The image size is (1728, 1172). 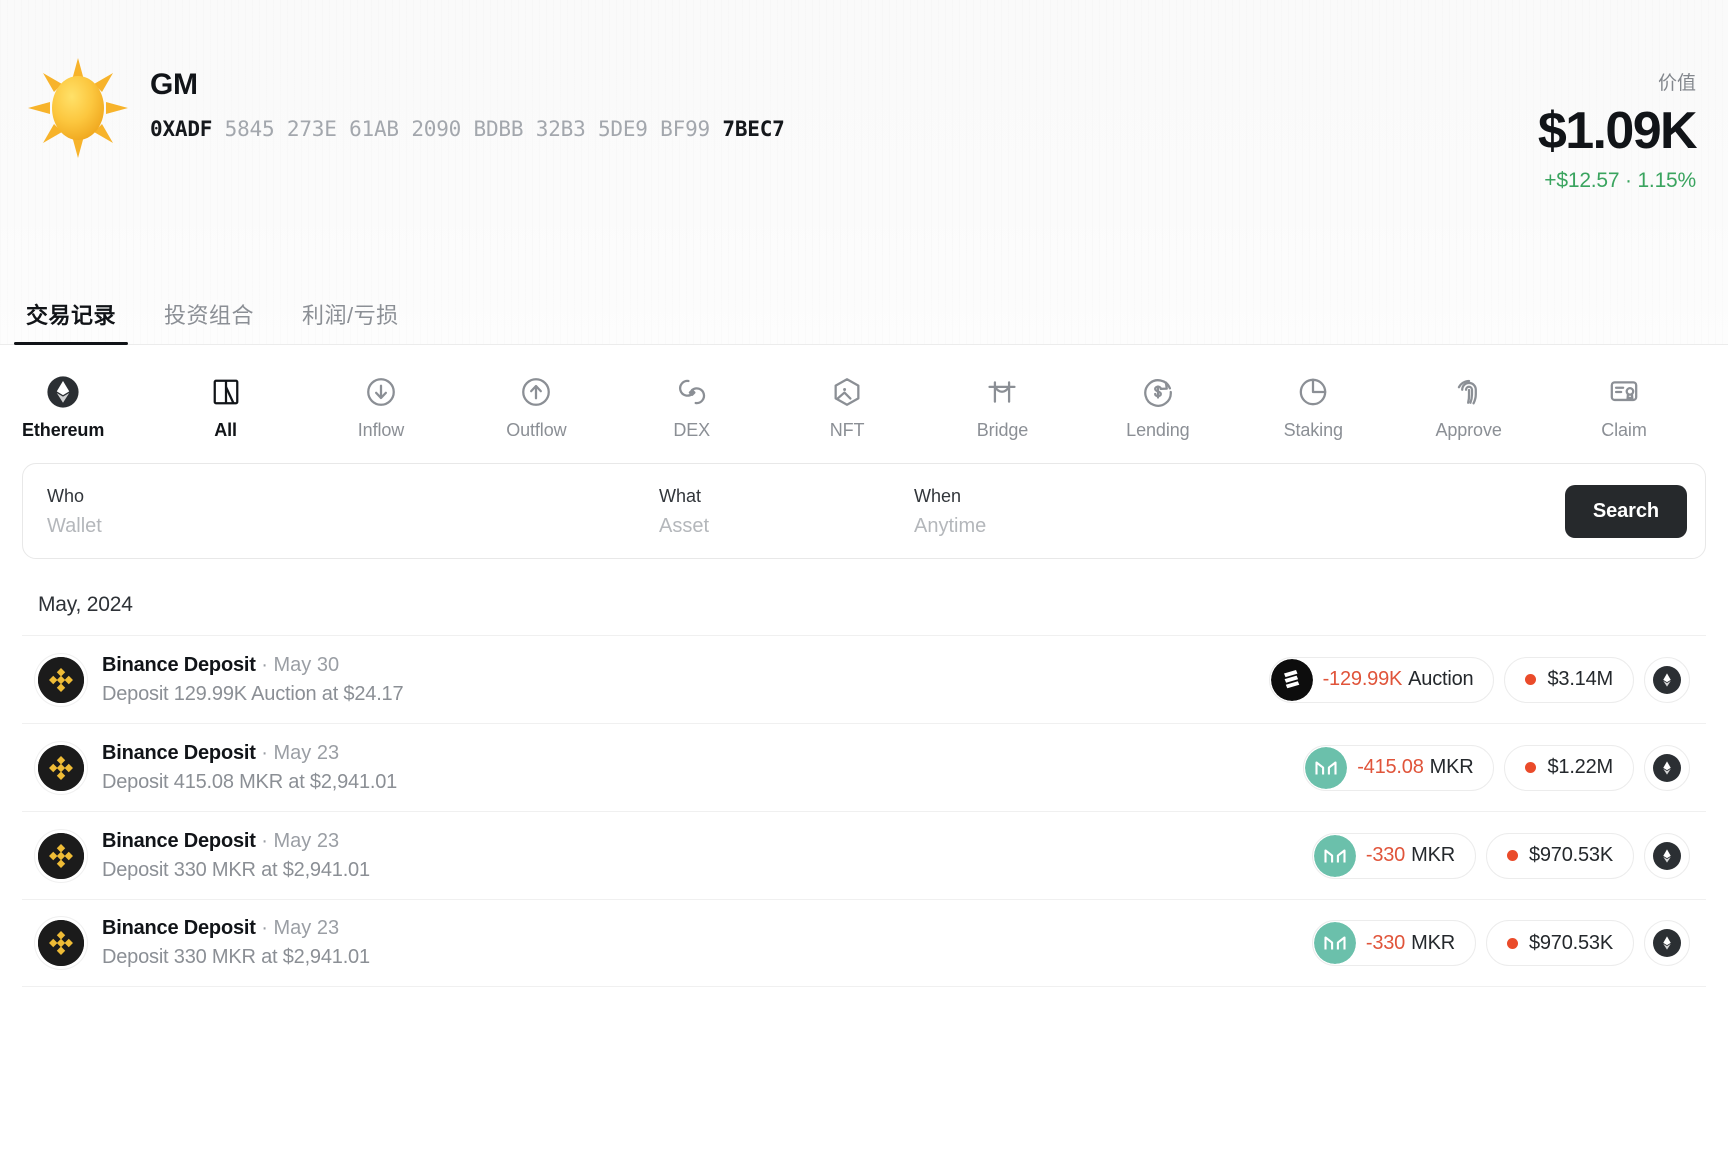 I want to click on tab-transactions: 交易记录, so click(x=71, y=323).